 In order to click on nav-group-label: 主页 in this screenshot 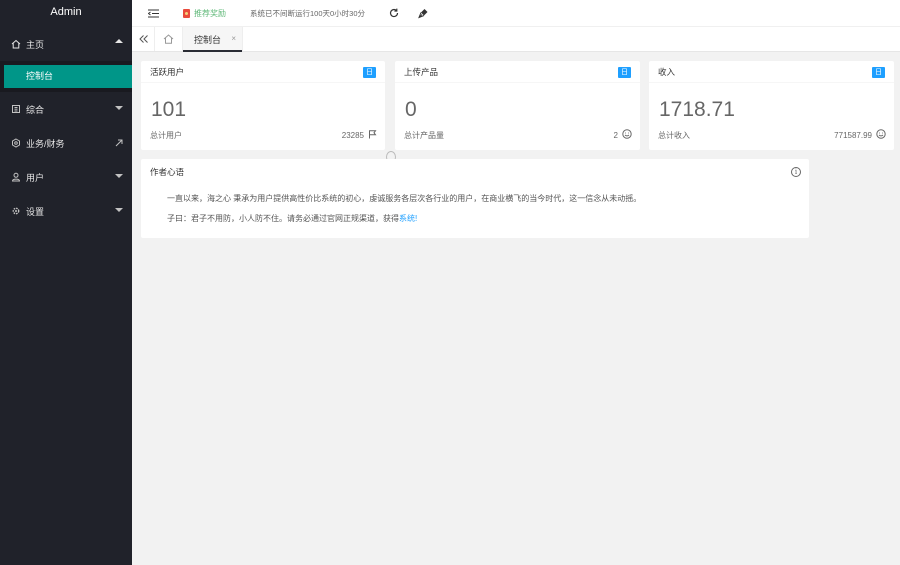, I will do `click(35, 44)`.